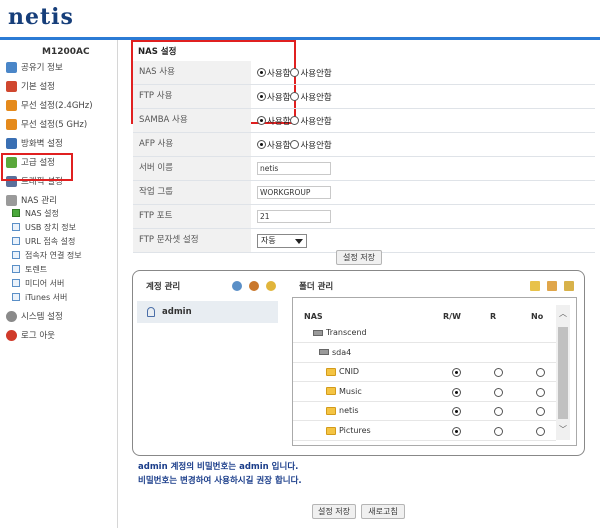 This screenshot has height=528, width=600. I want to click on delete-folder-icon, so click(552, 286).